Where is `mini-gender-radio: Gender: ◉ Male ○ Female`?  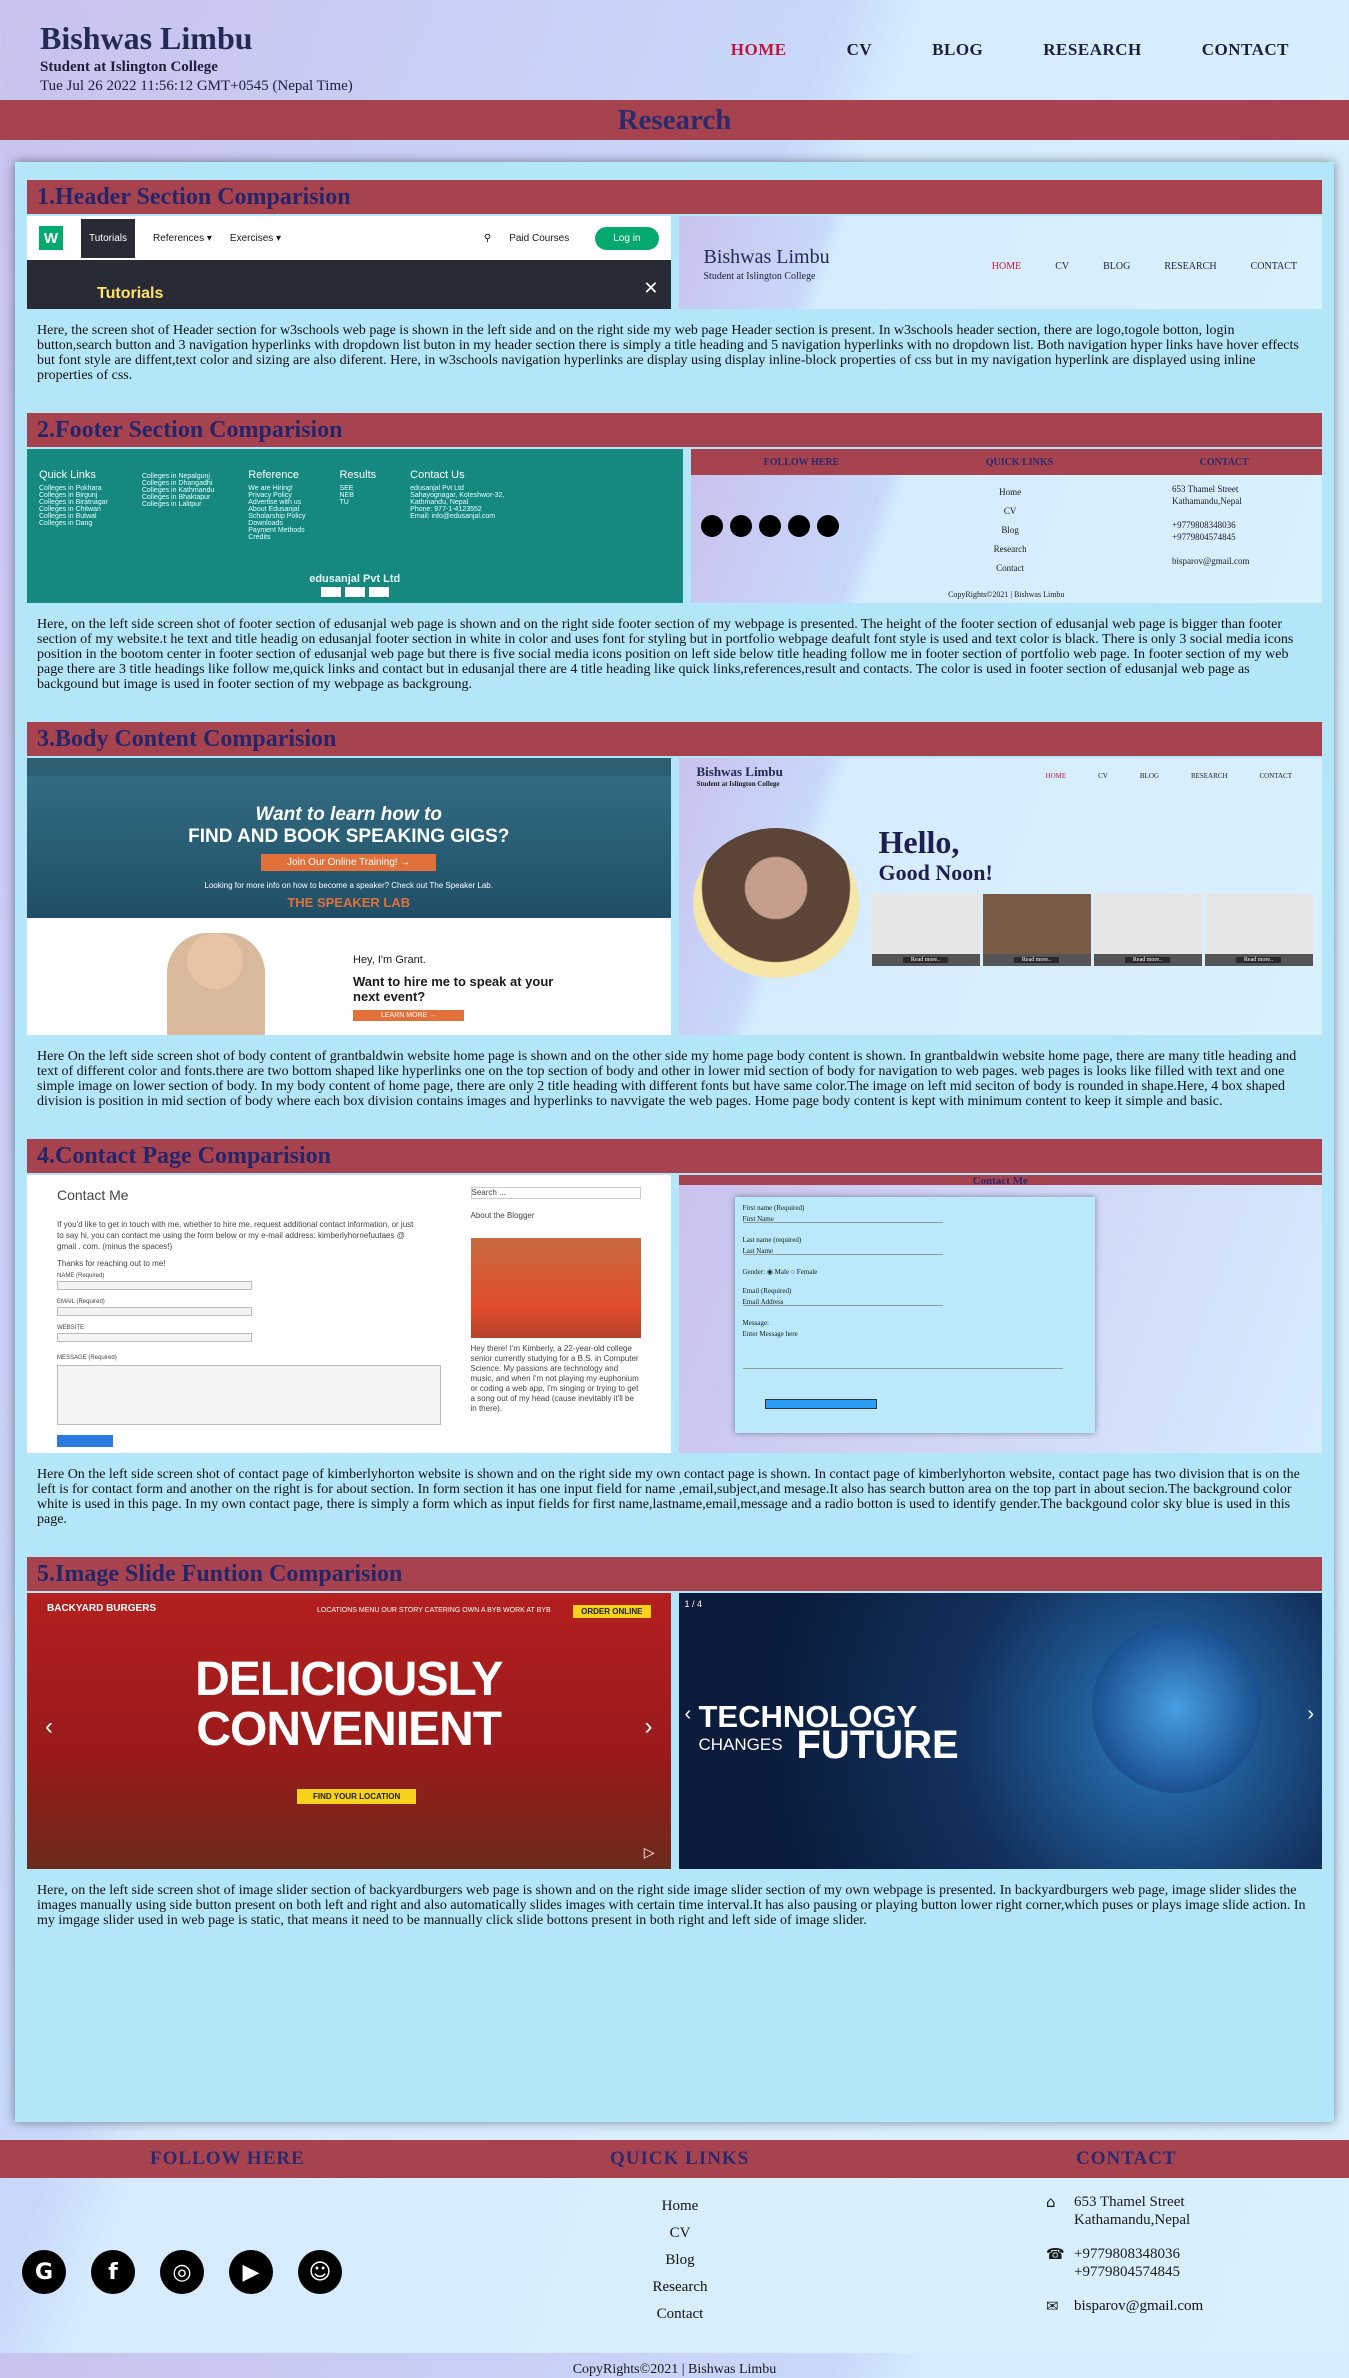
mini-gender-radio: Gender: ◉ Male ○ Female is located at coordinates (780, 1272).